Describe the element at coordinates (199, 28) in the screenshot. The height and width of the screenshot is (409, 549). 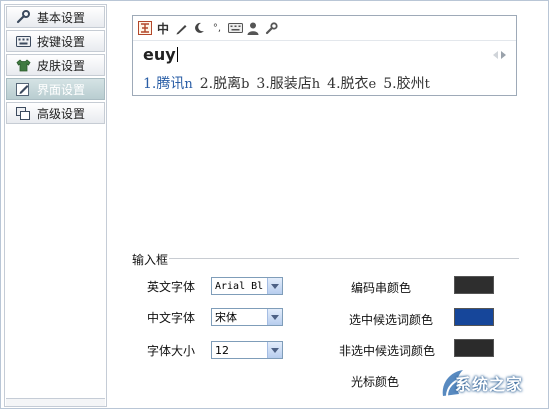
I see `moon-icon` at that location.